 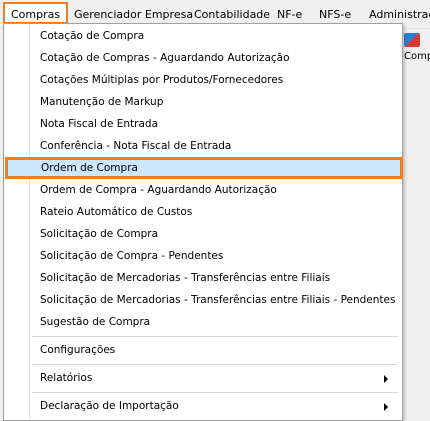 I want to click on menu-nfe: NF-e, so click(x=289, y=14).